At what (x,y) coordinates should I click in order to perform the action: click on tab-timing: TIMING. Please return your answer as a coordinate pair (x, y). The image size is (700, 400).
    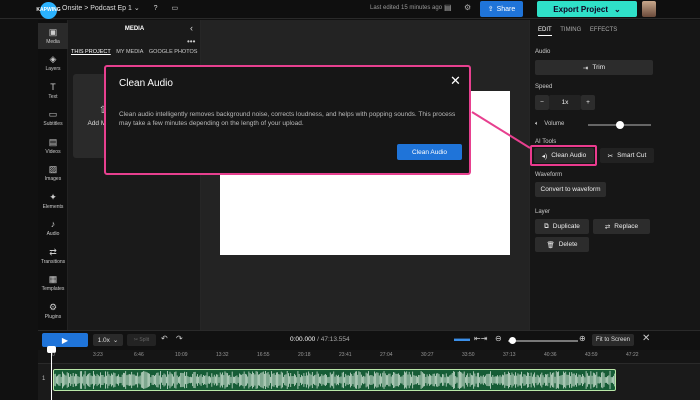
    Looking at the image, I should click on (570, 30).